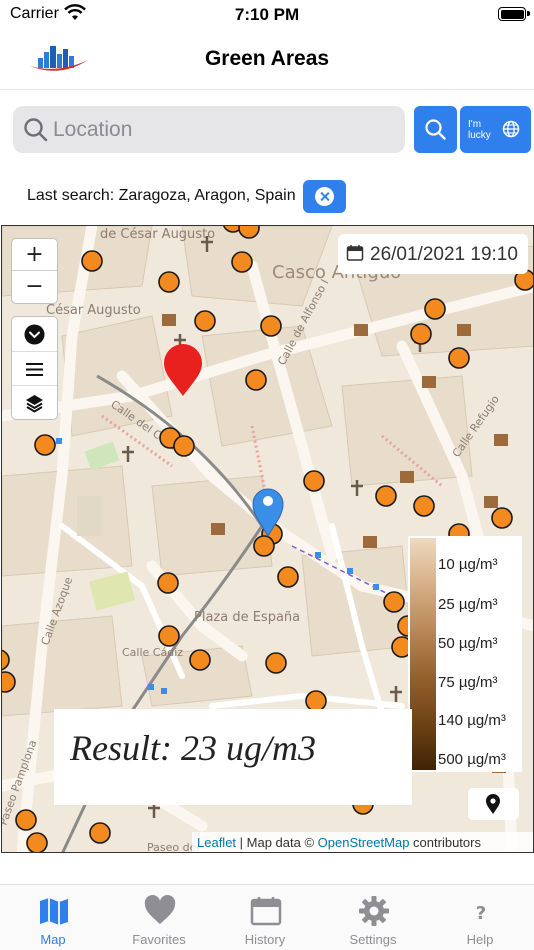 The width and height of the screenshot is (534, 950). Describe the element at coordinates (444, 254) in the screenshot. I see `date-value: 26/01/2021 19:10` at that location.